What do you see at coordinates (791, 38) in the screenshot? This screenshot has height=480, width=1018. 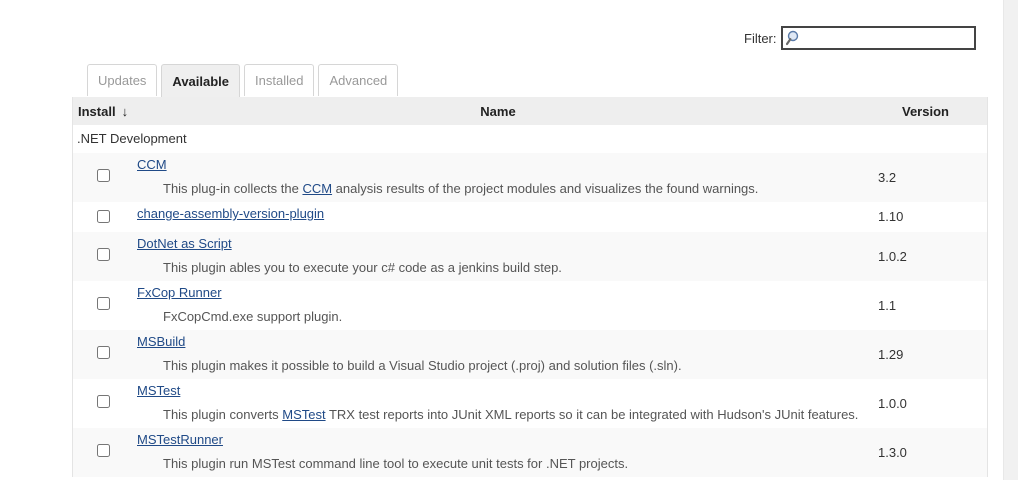 I see `magnifier-icon` at bounding box center [791, 38].